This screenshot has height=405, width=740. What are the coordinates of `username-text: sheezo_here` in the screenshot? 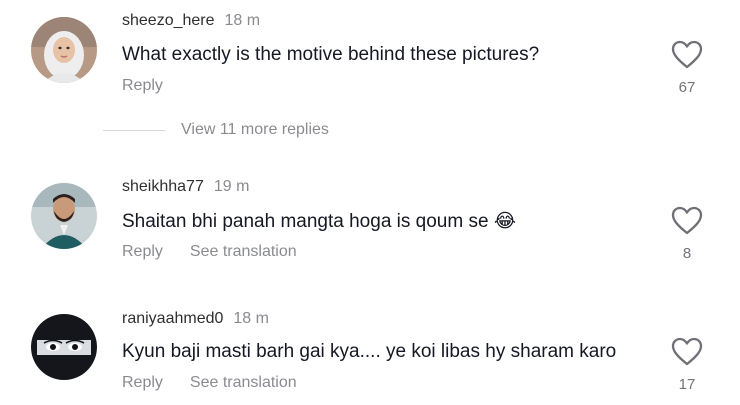 It's located at (168, 20).